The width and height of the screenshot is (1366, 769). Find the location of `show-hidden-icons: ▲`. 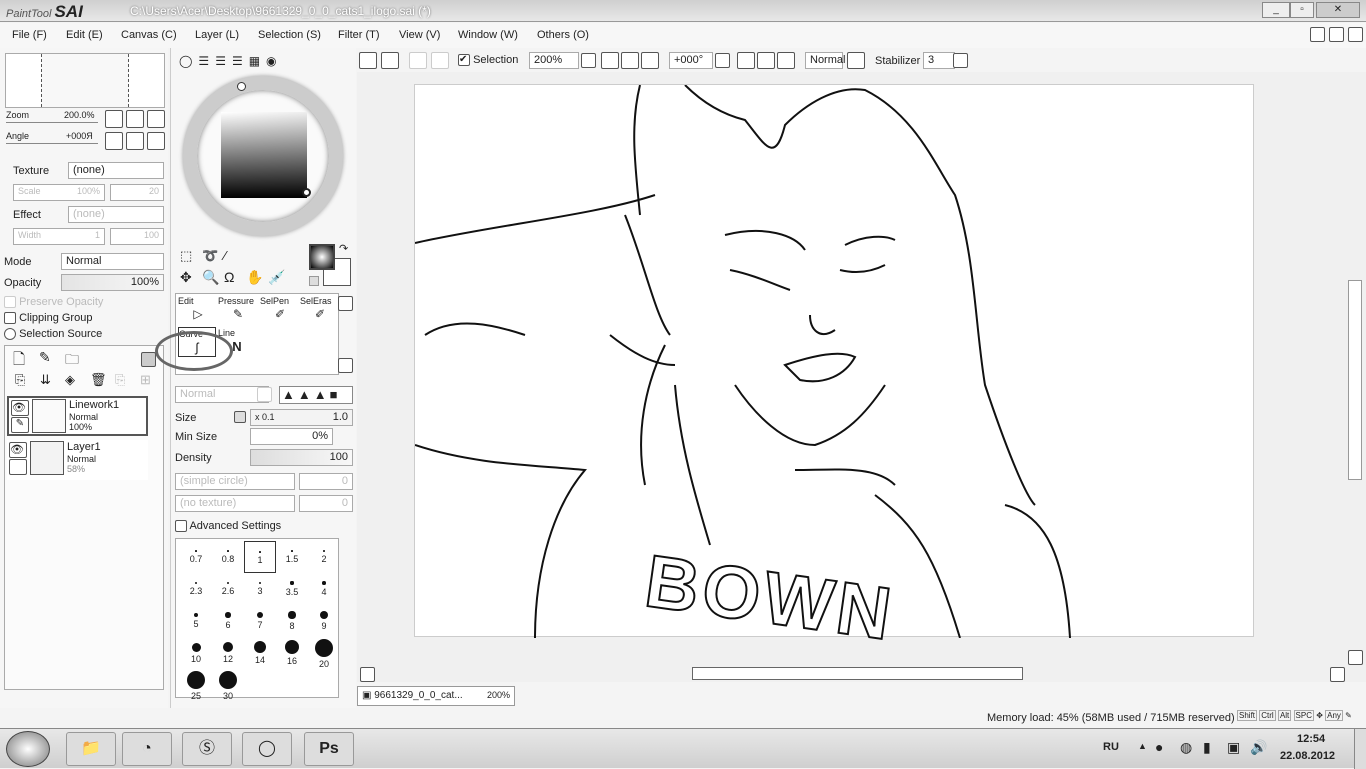

show-hidden-icons: ▲ is located at coordinates (1142, 746).